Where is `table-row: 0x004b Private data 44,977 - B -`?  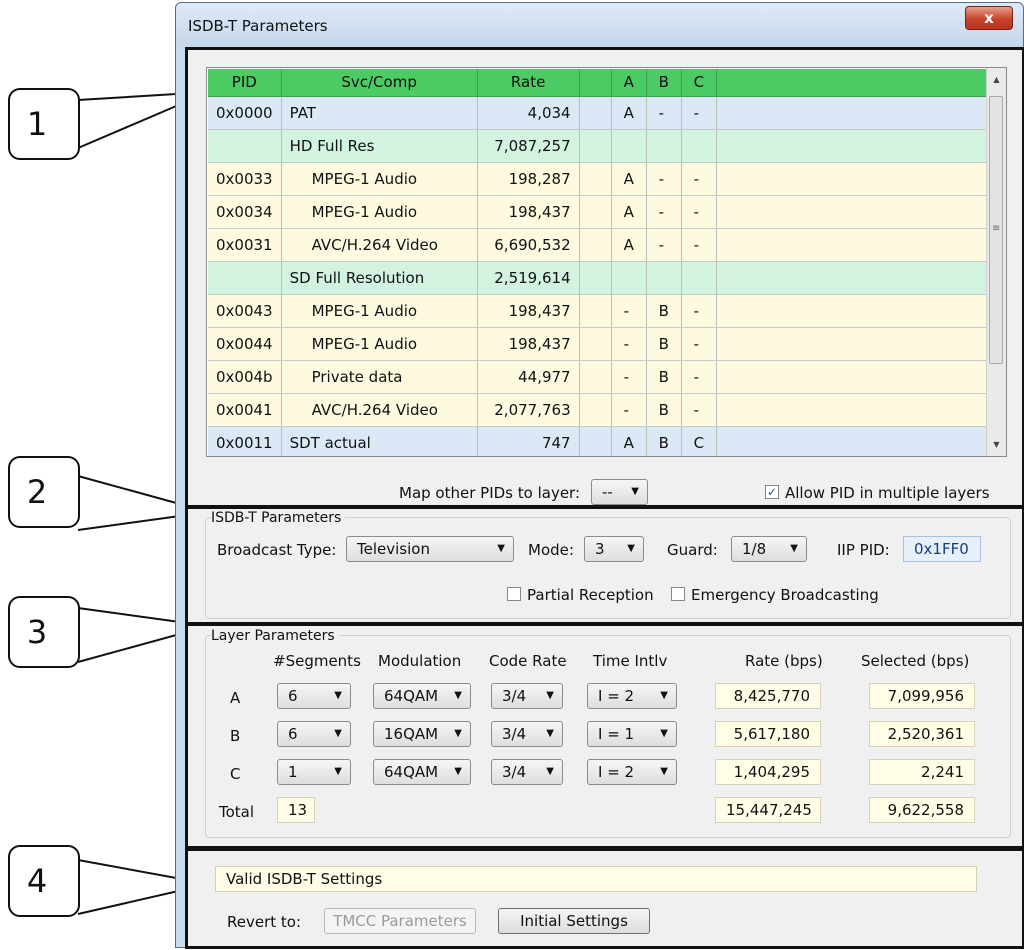
table-row: 0x004b Private data 44,977 - B - is located at coordinates (597, 377).